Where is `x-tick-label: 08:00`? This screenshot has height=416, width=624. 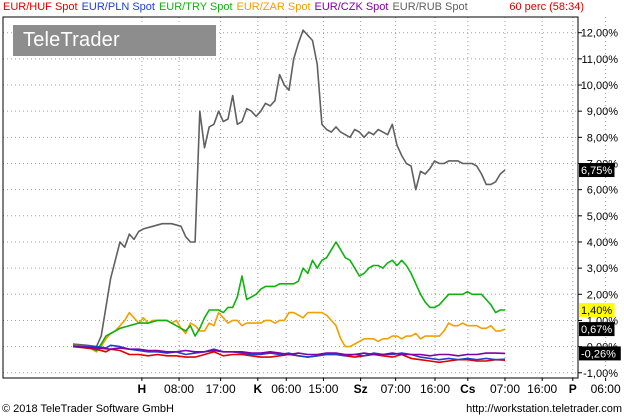 x-tick-label: 08:00 is located at coordinates (179, 389).